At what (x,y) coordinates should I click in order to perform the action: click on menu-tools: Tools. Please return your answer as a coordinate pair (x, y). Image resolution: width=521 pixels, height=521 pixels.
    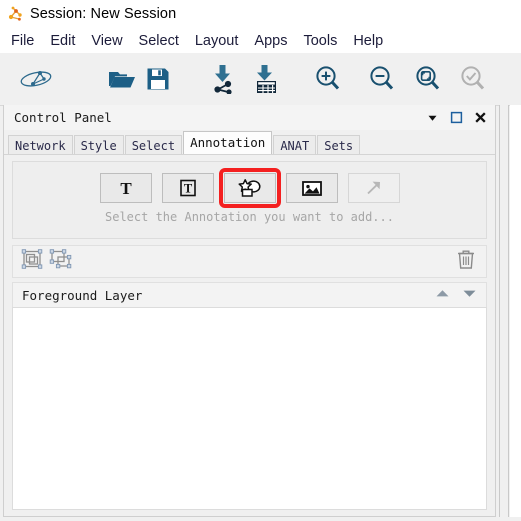
    Looking at the image, I should click on (320, 41).